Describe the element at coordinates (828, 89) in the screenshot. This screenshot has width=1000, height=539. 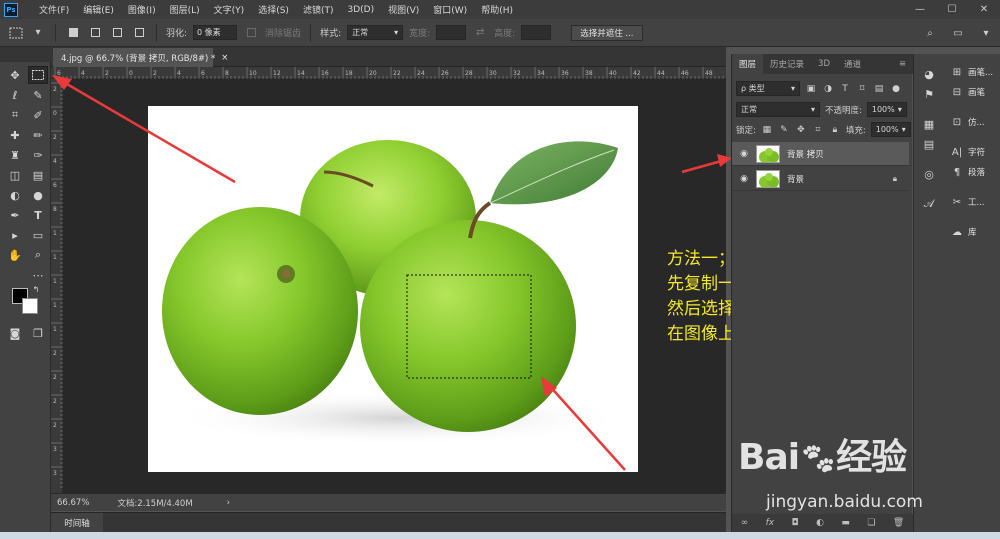
I see `filter-adjust-icon: ◑` at that location.